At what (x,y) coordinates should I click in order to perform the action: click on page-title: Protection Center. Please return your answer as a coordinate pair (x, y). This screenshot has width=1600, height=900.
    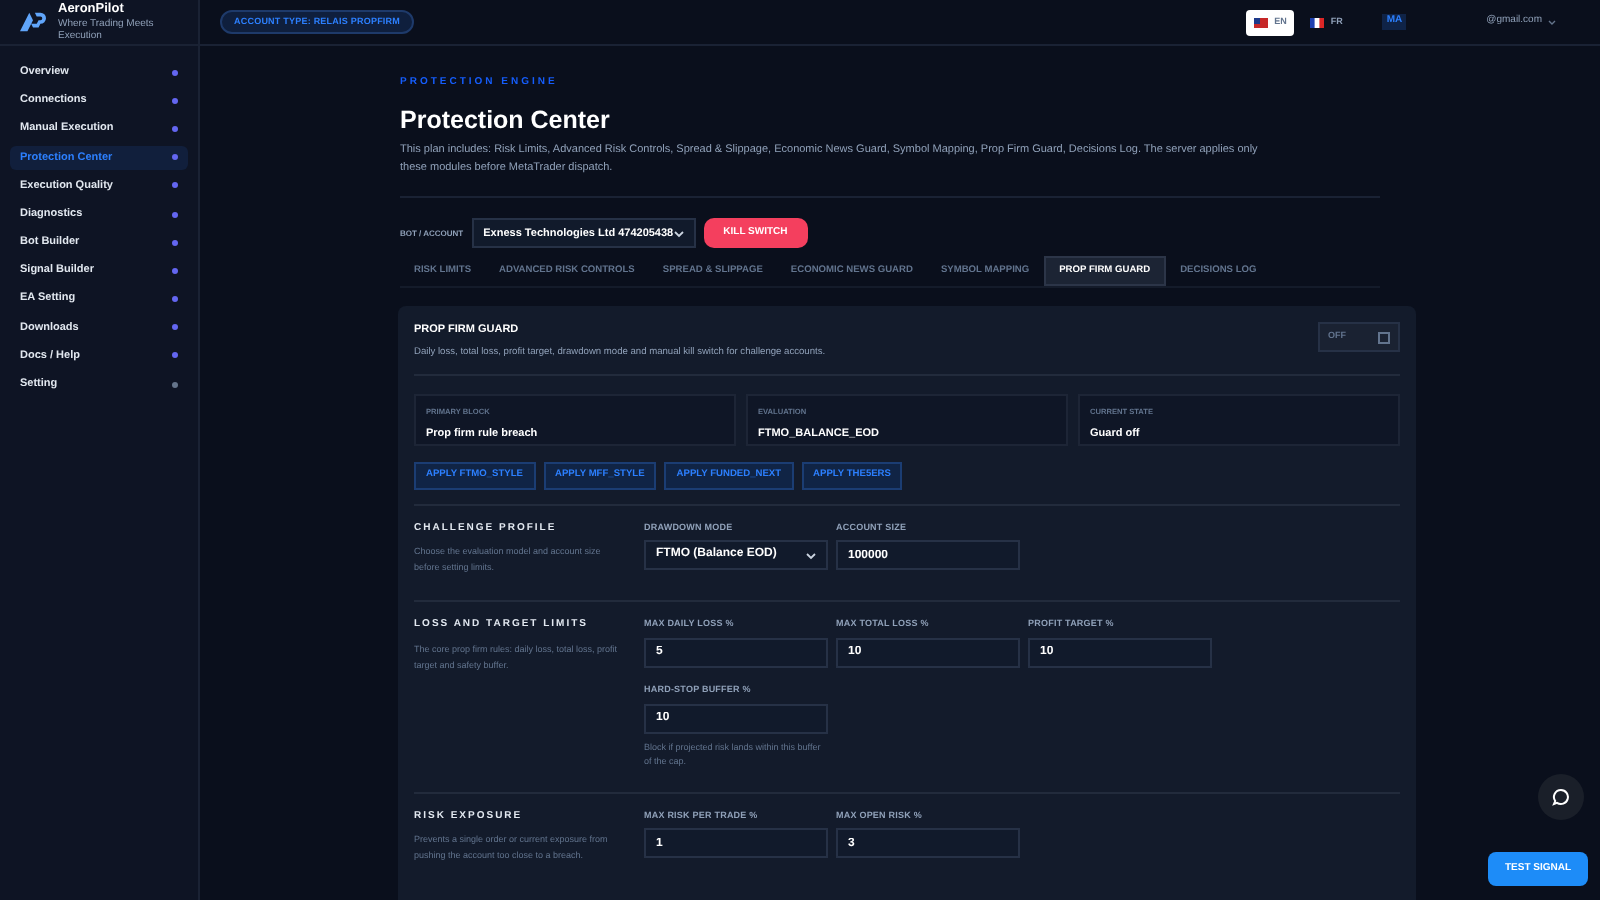
    Looking at the image, I should click on (506, 120).